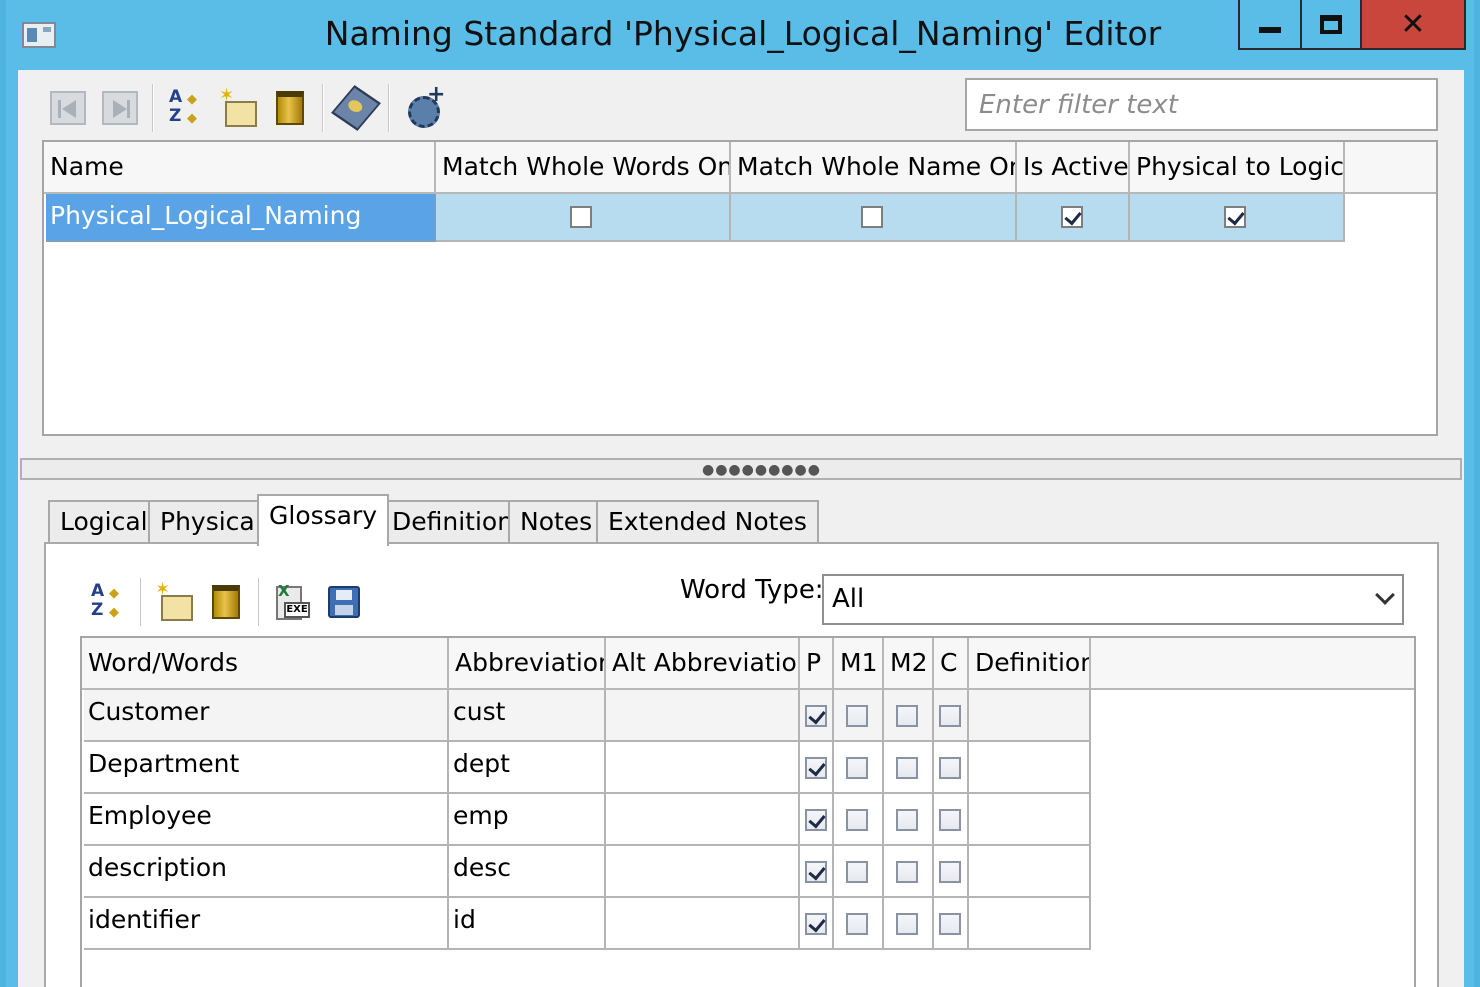  I want to click on standard-name-cell: Physical_Logical_Naming, so click(241, 218).